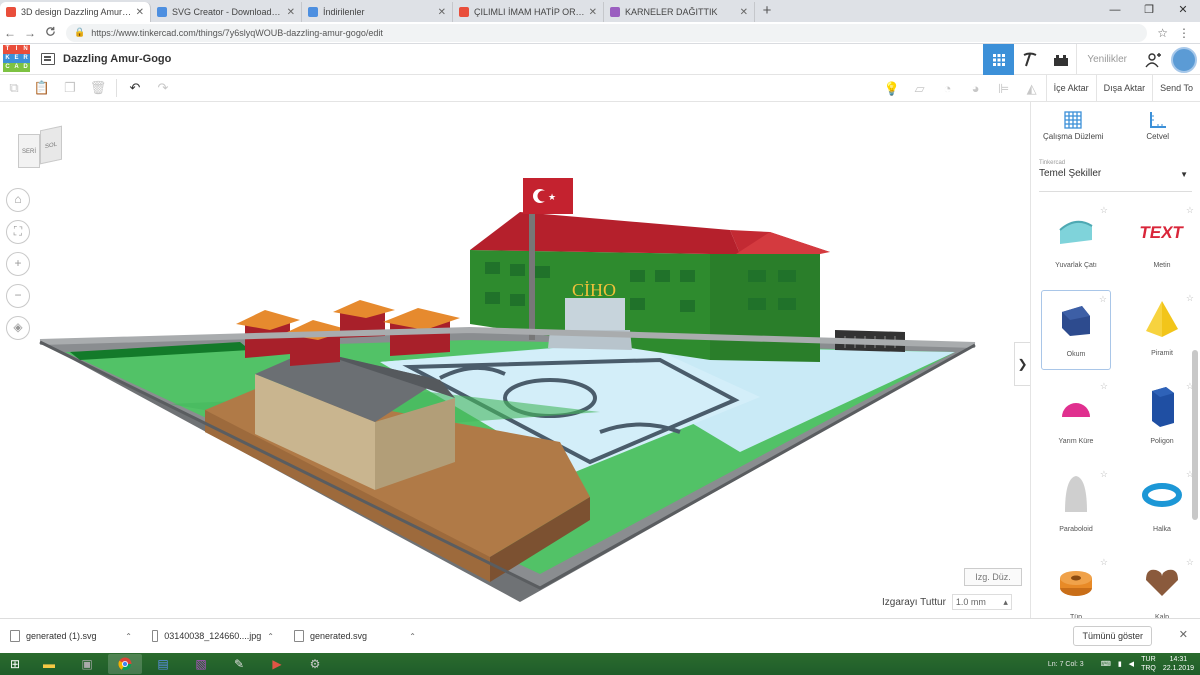  I want to click on shape-category-select: Tinkercad Temel Şekiller ▼, so click(1115, 176).